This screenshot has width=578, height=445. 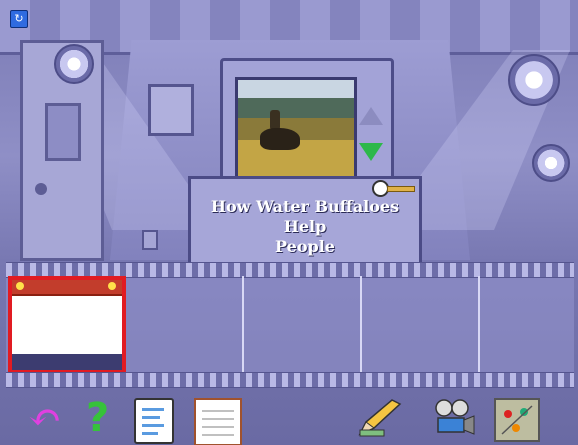 I want to click on video-thumbnail, so click(x=296, y=130).